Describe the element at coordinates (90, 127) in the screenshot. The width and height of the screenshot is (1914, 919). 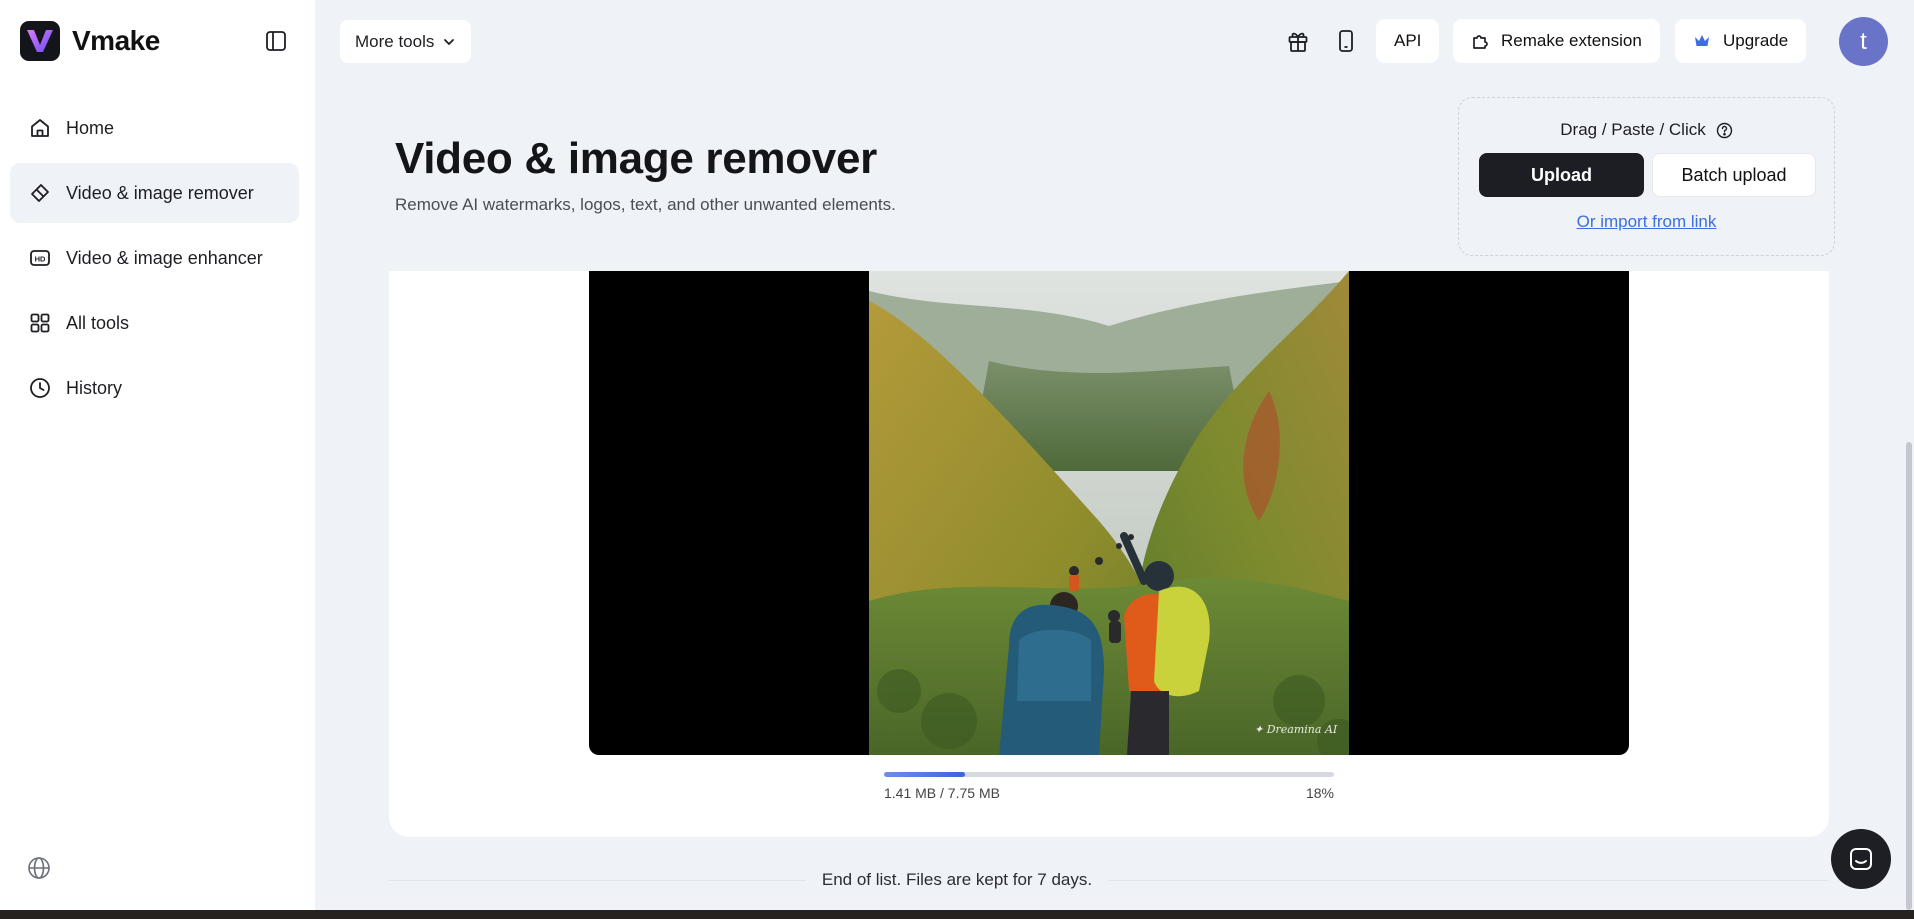
I see `sidebar-item-label: Home` at that location.